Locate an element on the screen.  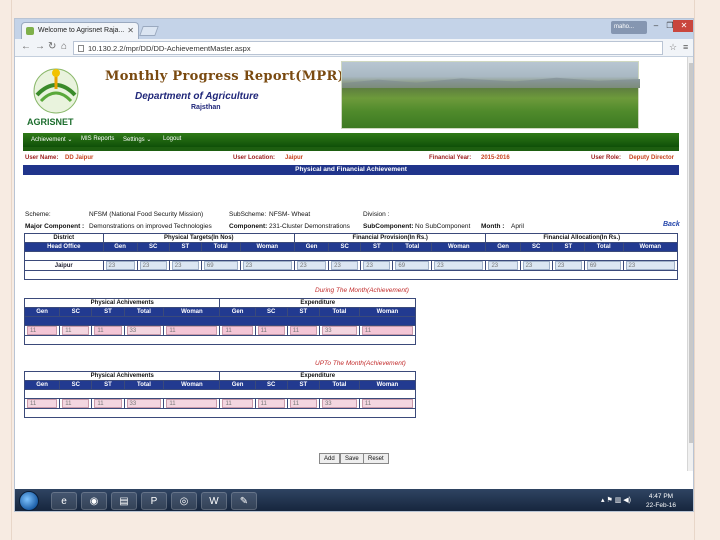
back-arrow-icon: ← is located at coordinates (26, 46).